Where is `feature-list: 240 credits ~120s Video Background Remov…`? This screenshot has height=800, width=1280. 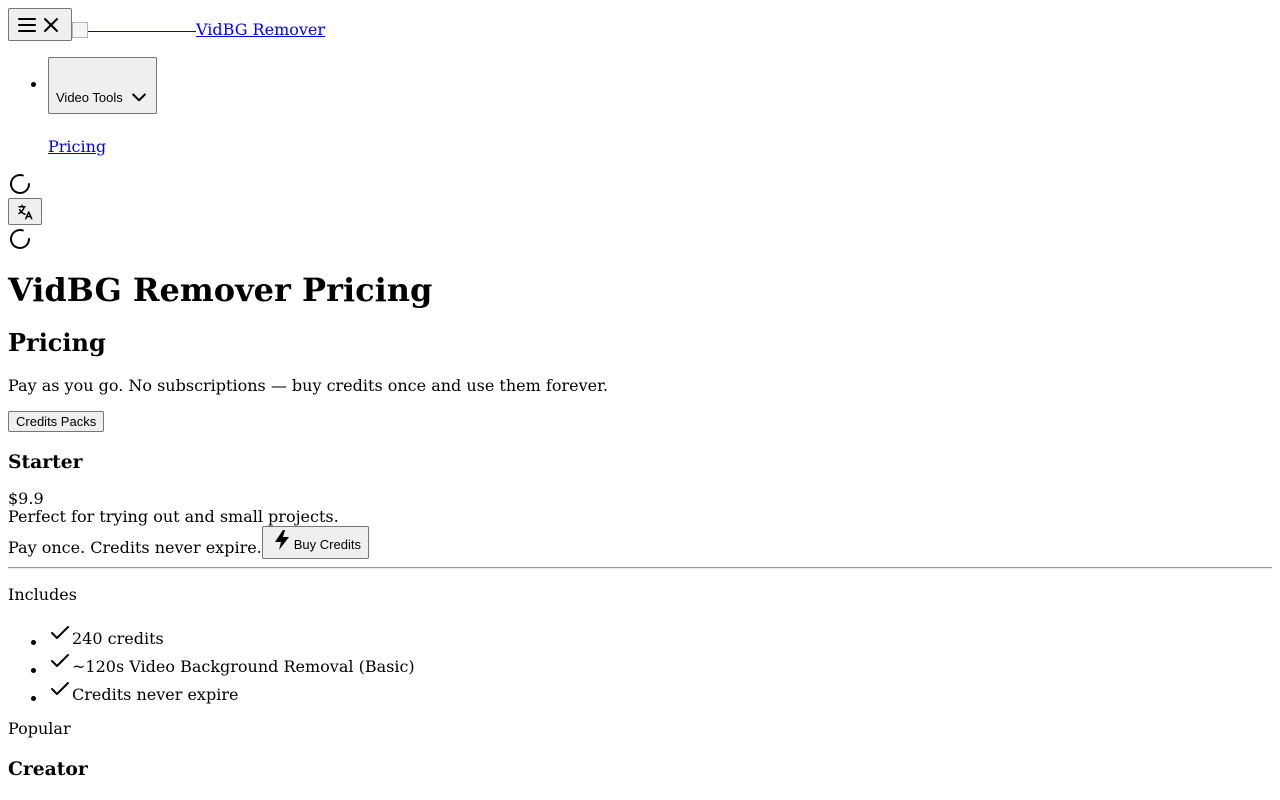 feature-list: 240 credits ~120s Video Background Remov… is located at coordinates (640, 662).